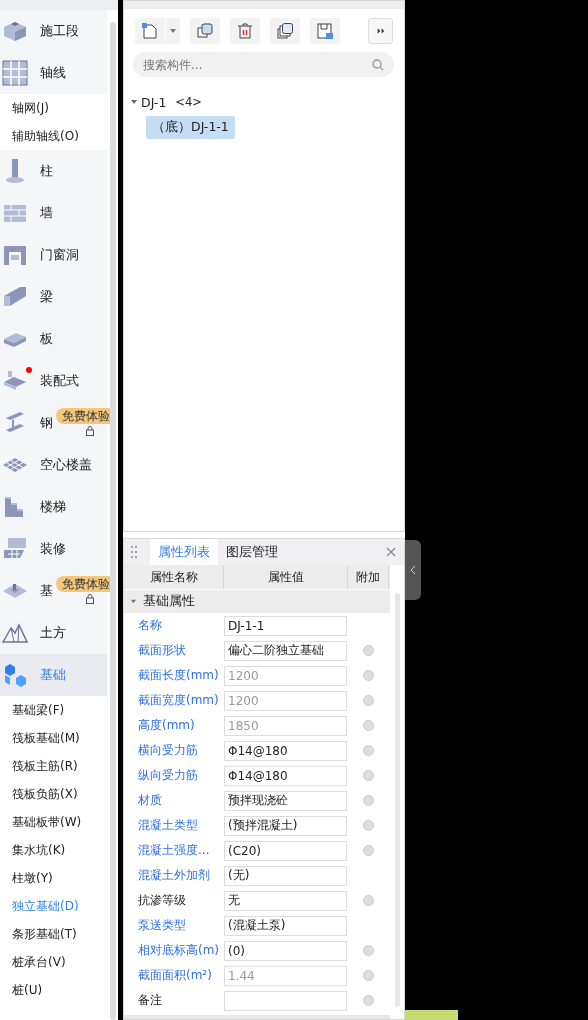 The image size is (588, 1020). Describe the element at coordinates (285, 900) in the screenshot. I see `property-value-field: 无` at that location.